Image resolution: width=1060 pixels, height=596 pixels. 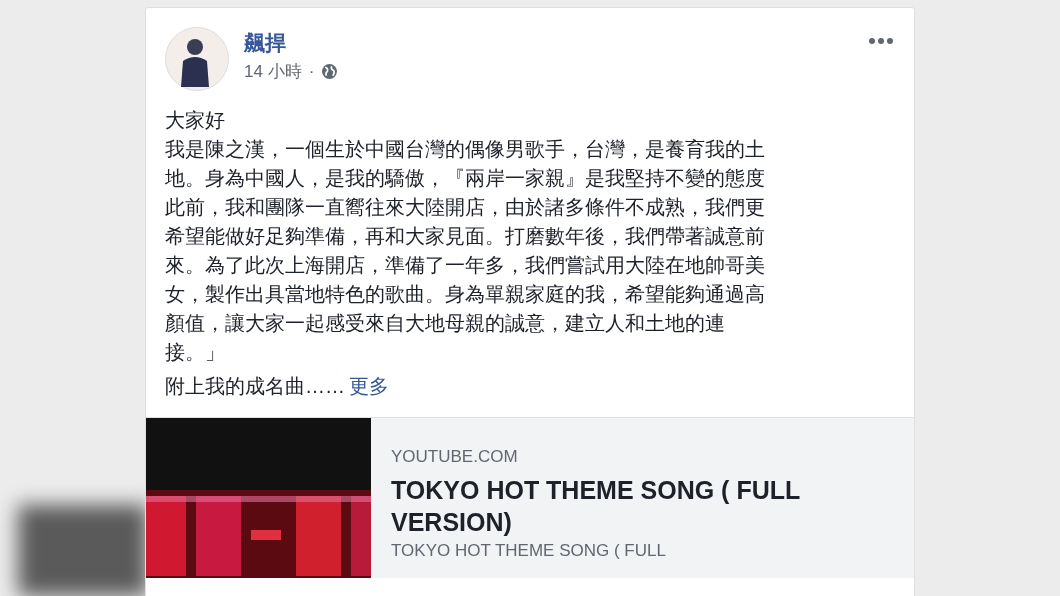 What do you see at coordinates (197, 59) in the screenshot?
I see `avatar` at bounding box center [197, 59].